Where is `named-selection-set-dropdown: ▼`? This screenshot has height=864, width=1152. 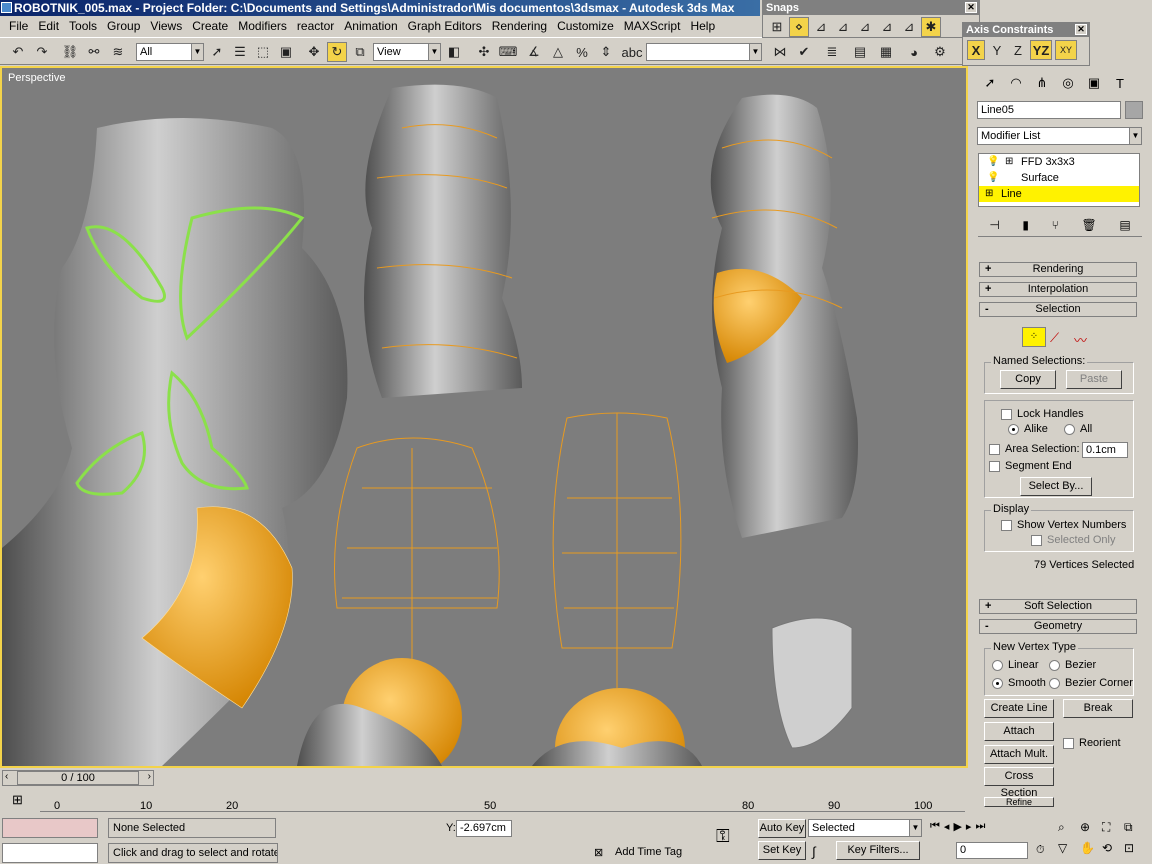 named-selection-set-dropdown: ▼ is located at coordinates (704, 52).